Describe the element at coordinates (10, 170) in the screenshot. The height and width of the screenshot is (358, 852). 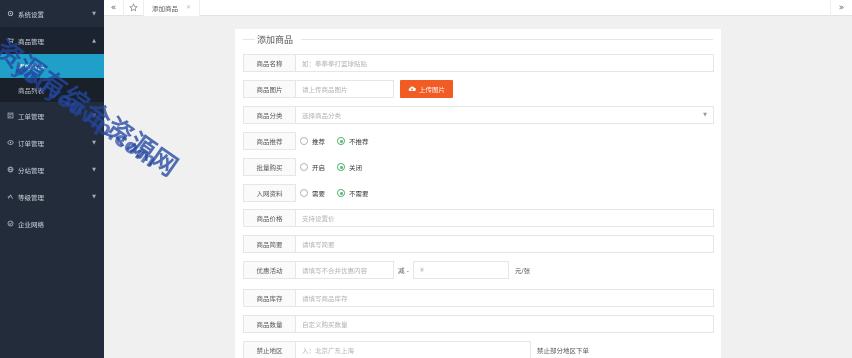
I see `globe-icon` at that location.